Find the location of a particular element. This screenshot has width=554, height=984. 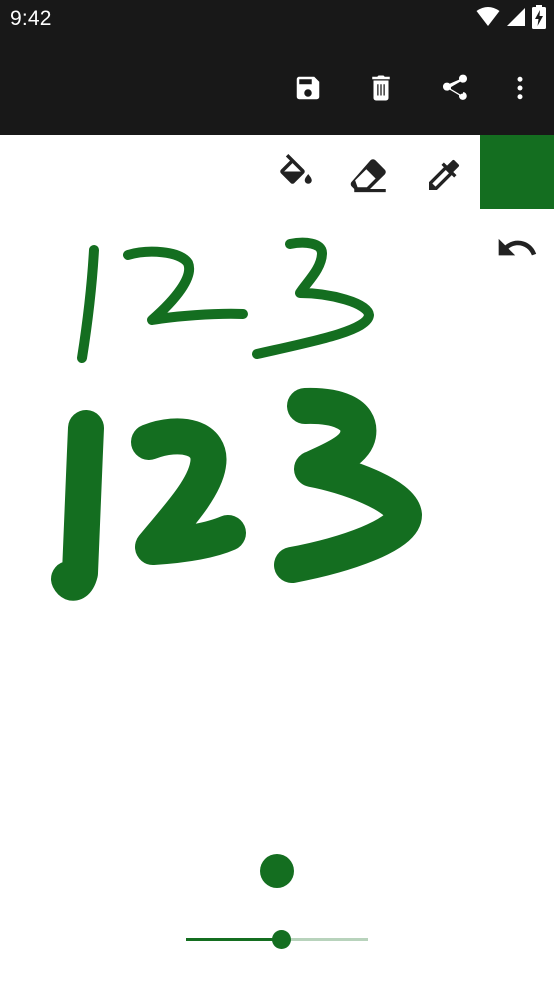

brush-size-preview is located at coordinates (277, 871).